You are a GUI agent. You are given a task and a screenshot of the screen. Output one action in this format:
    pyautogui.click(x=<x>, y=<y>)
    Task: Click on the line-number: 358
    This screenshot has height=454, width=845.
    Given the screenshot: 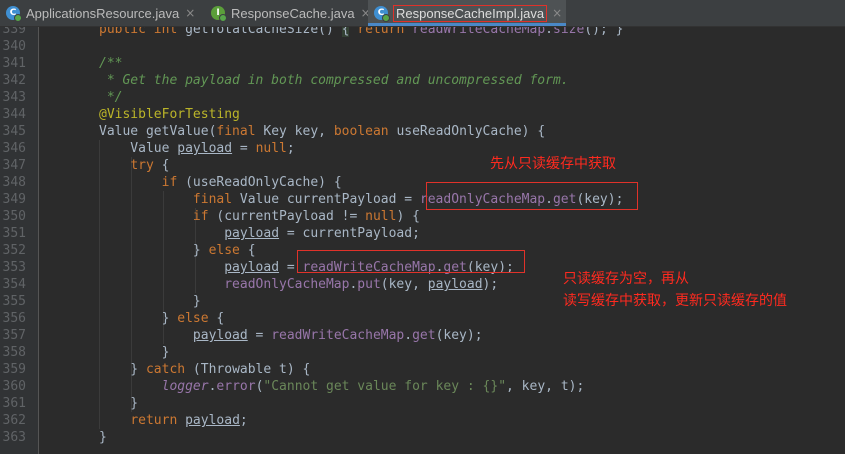 What is the action you would take?
    pyautogui.click(x=14, y=352)
    